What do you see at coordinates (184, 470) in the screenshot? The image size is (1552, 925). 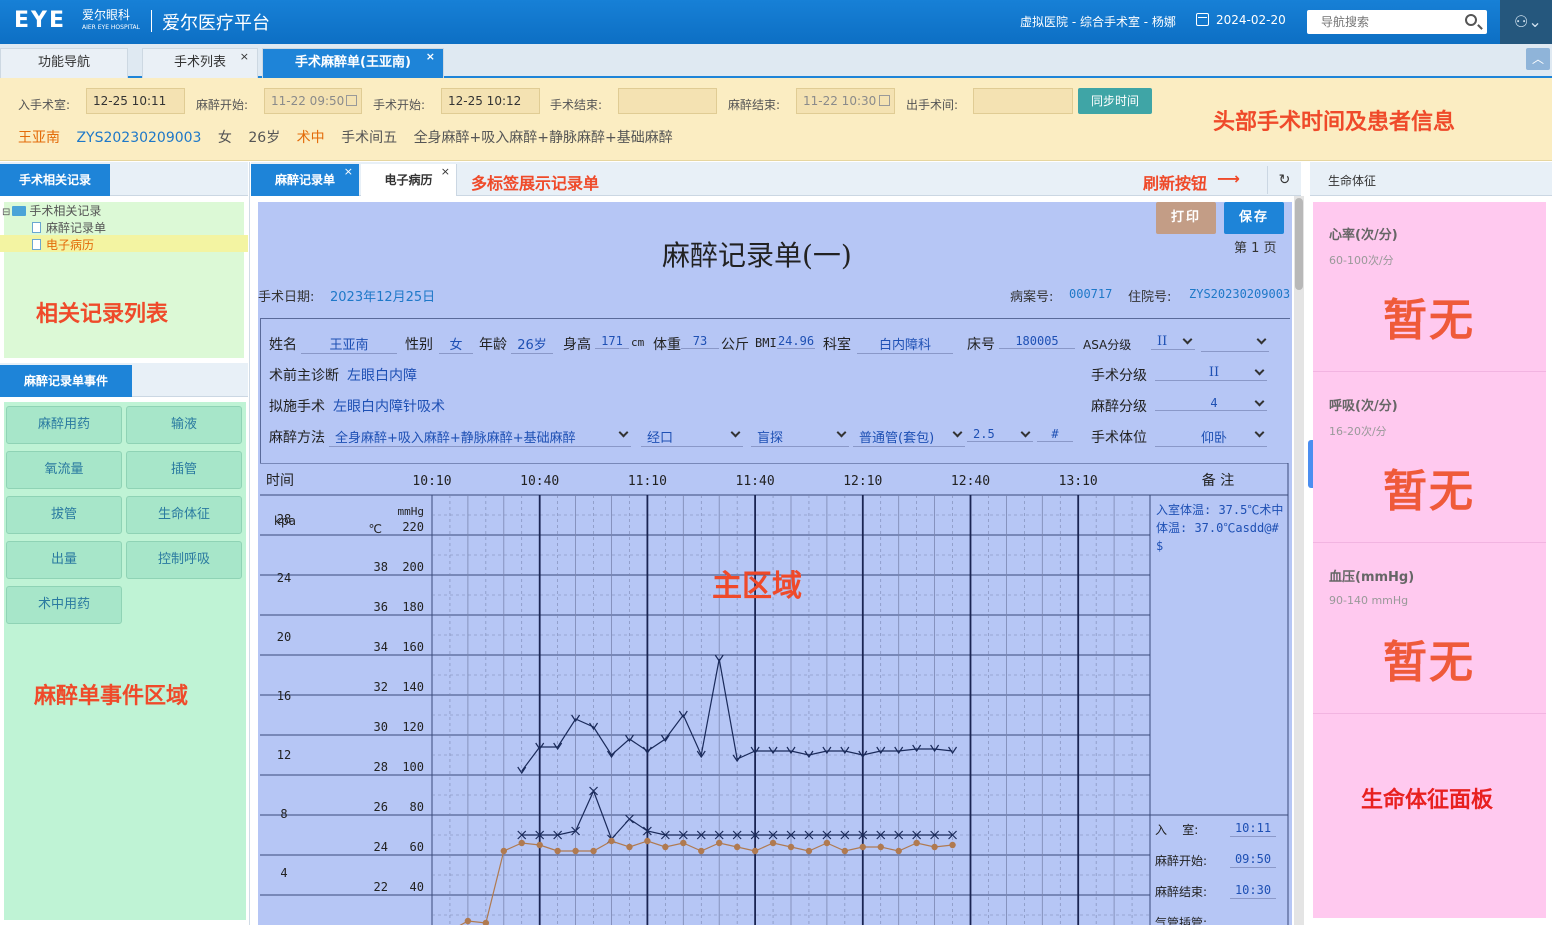 I see `event-intubation-button: 插管` at bounding box center [184, 470].